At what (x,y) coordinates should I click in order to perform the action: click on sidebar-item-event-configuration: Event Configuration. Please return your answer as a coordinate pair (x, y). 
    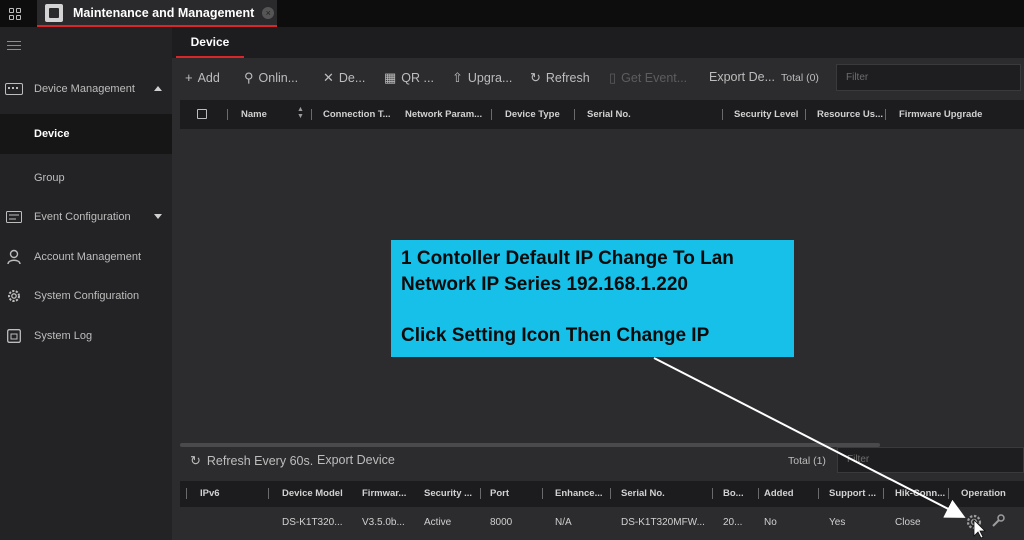
    Looking at the image, I should click on (86, 217).